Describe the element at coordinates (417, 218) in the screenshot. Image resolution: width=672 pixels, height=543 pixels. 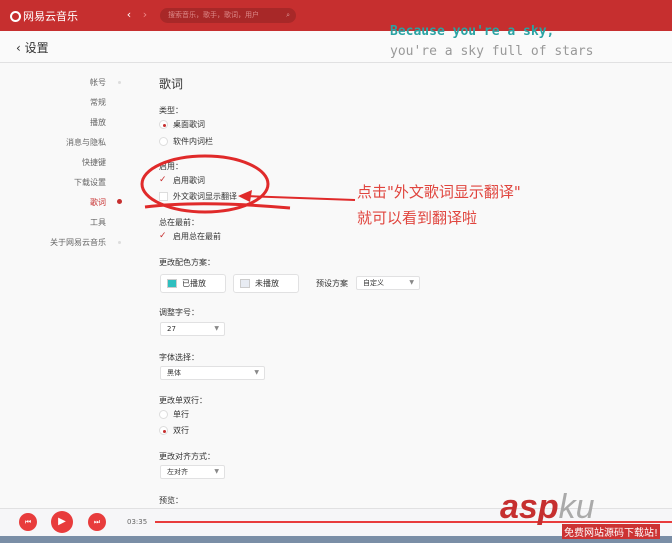
I see `annotation-text: 就可以看到翻译啦` at that location.